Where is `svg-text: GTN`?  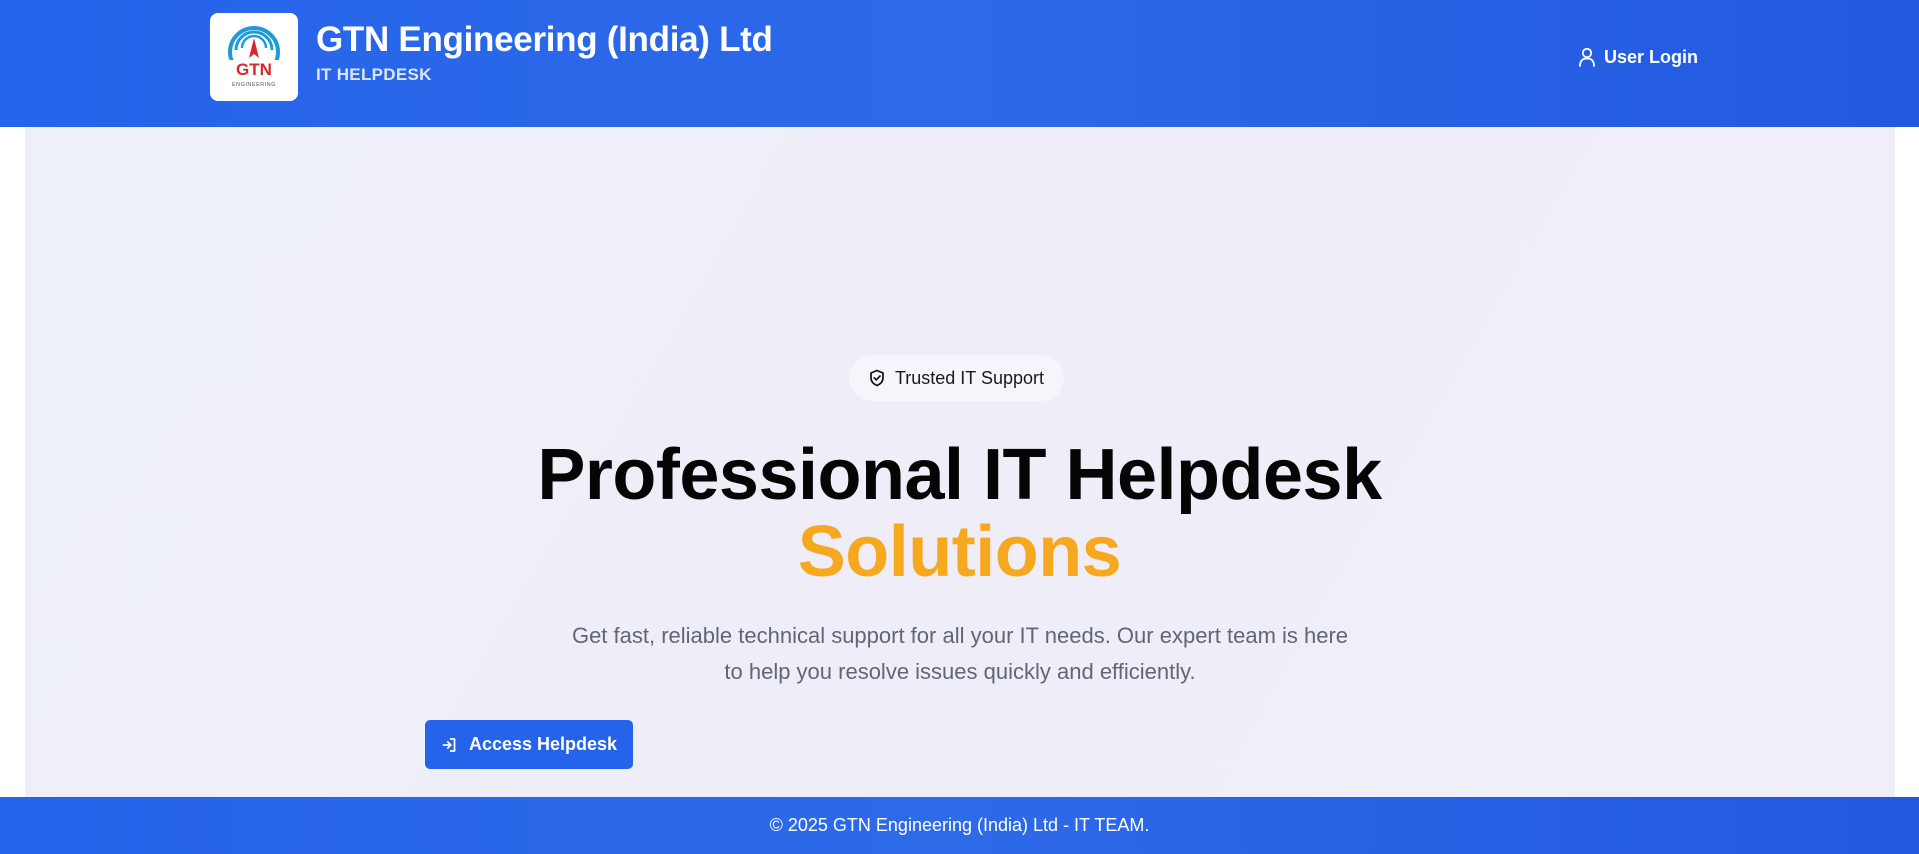
svg-text: GTN is located at coordinates (254, 69).